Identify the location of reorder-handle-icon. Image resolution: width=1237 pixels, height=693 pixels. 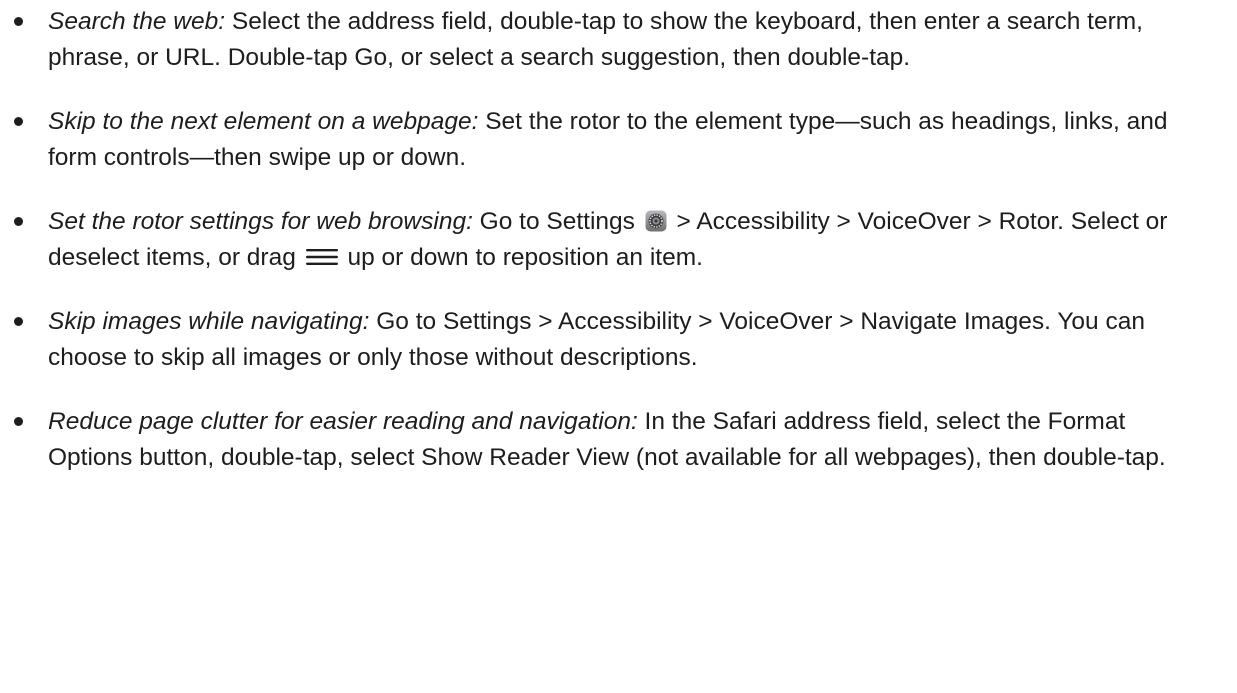
(321, 257).